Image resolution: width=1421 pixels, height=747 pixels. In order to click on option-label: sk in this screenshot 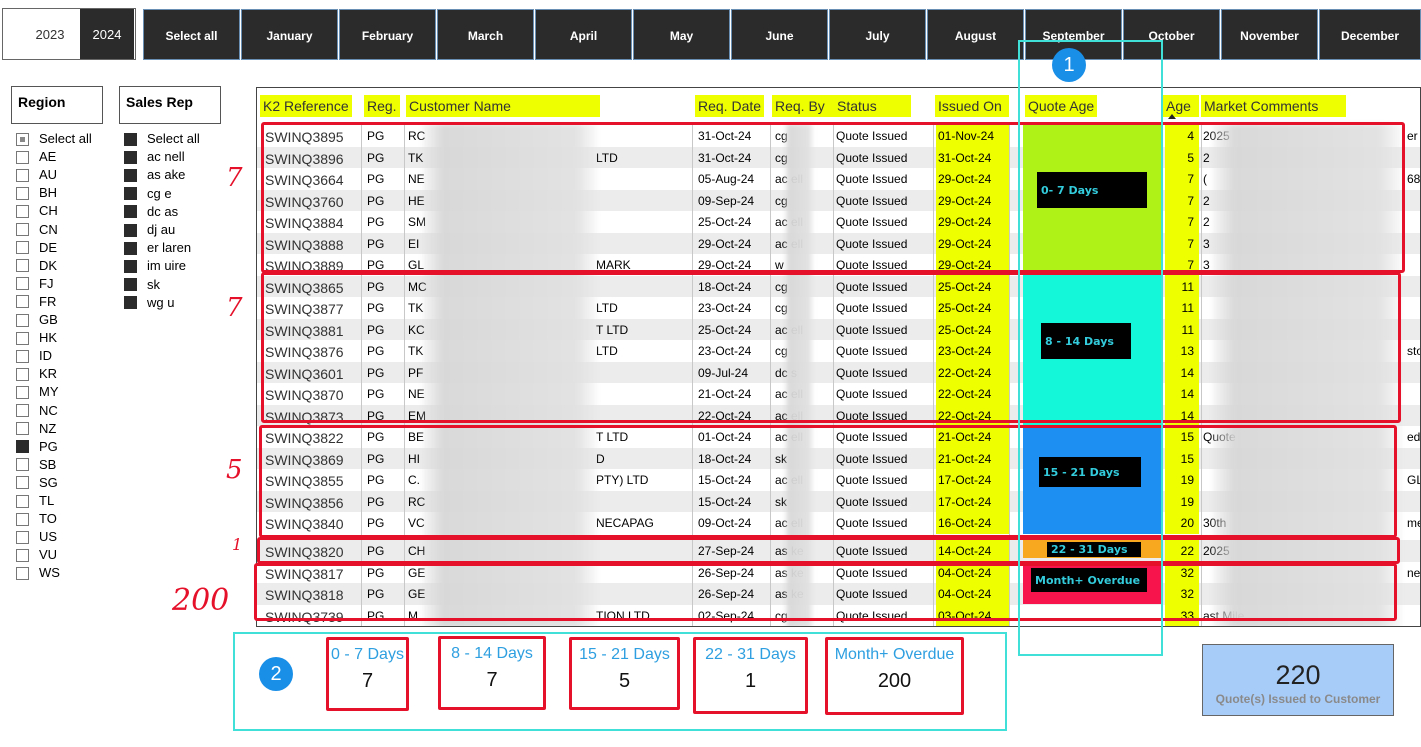, I will do `click(153, 284)`.